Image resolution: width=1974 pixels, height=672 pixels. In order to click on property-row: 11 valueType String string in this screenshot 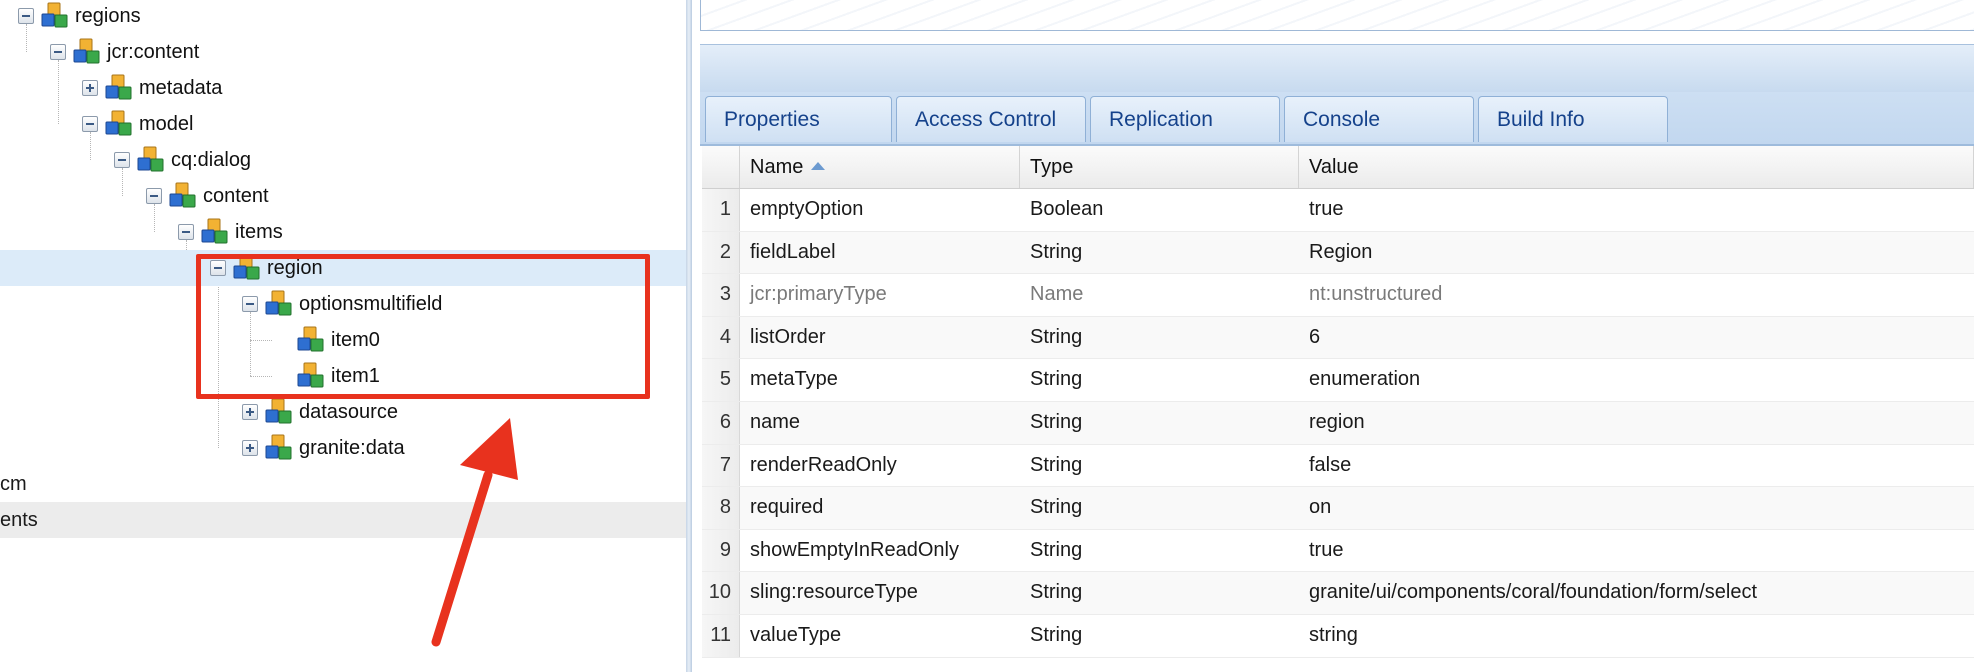, I will do `click(1338, 636)`.